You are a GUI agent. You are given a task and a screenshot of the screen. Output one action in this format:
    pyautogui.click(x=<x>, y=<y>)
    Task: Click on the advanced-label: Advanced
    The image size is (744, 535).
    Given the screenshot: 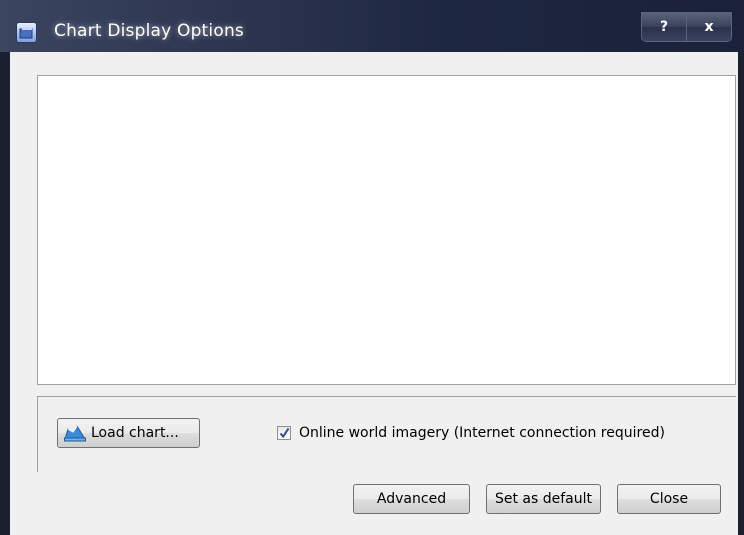 What is the action you would take?
    pyautogui.click(x=411, y=499)
    